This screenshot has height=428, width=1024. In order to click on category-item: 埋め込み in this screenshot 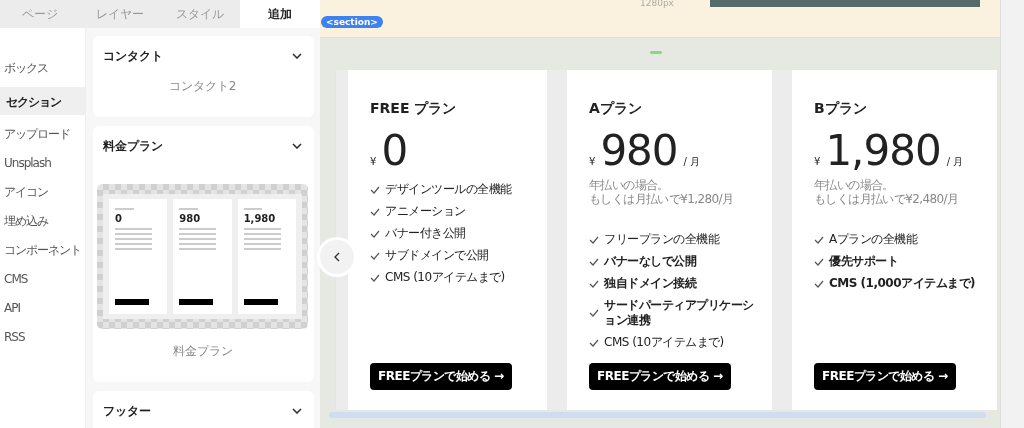, I will do `click(42, 221)`.